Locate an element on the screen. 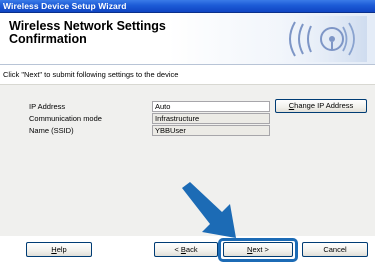 This screenshot has width=375, height=264. pointer-arrow-icon is located at coordinates (209, 210).